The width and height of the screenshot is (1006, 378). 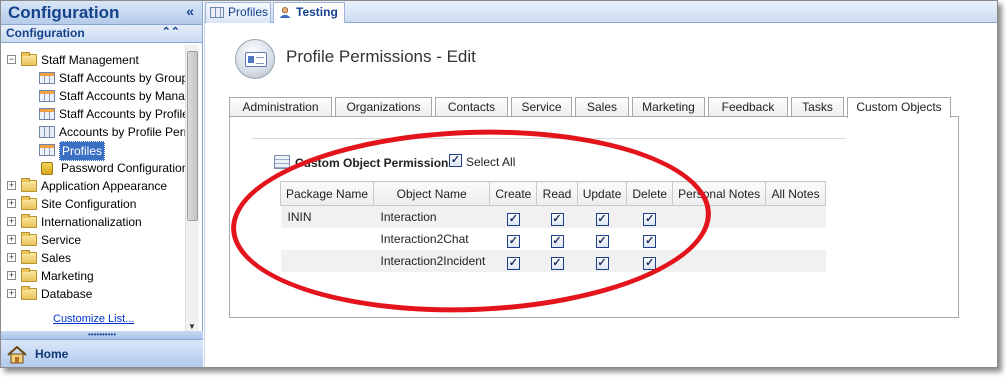 What do you see at coordinates (541, 107) in the screenshot?
I see `tab-service: Service` at bounding box center [541, 107].